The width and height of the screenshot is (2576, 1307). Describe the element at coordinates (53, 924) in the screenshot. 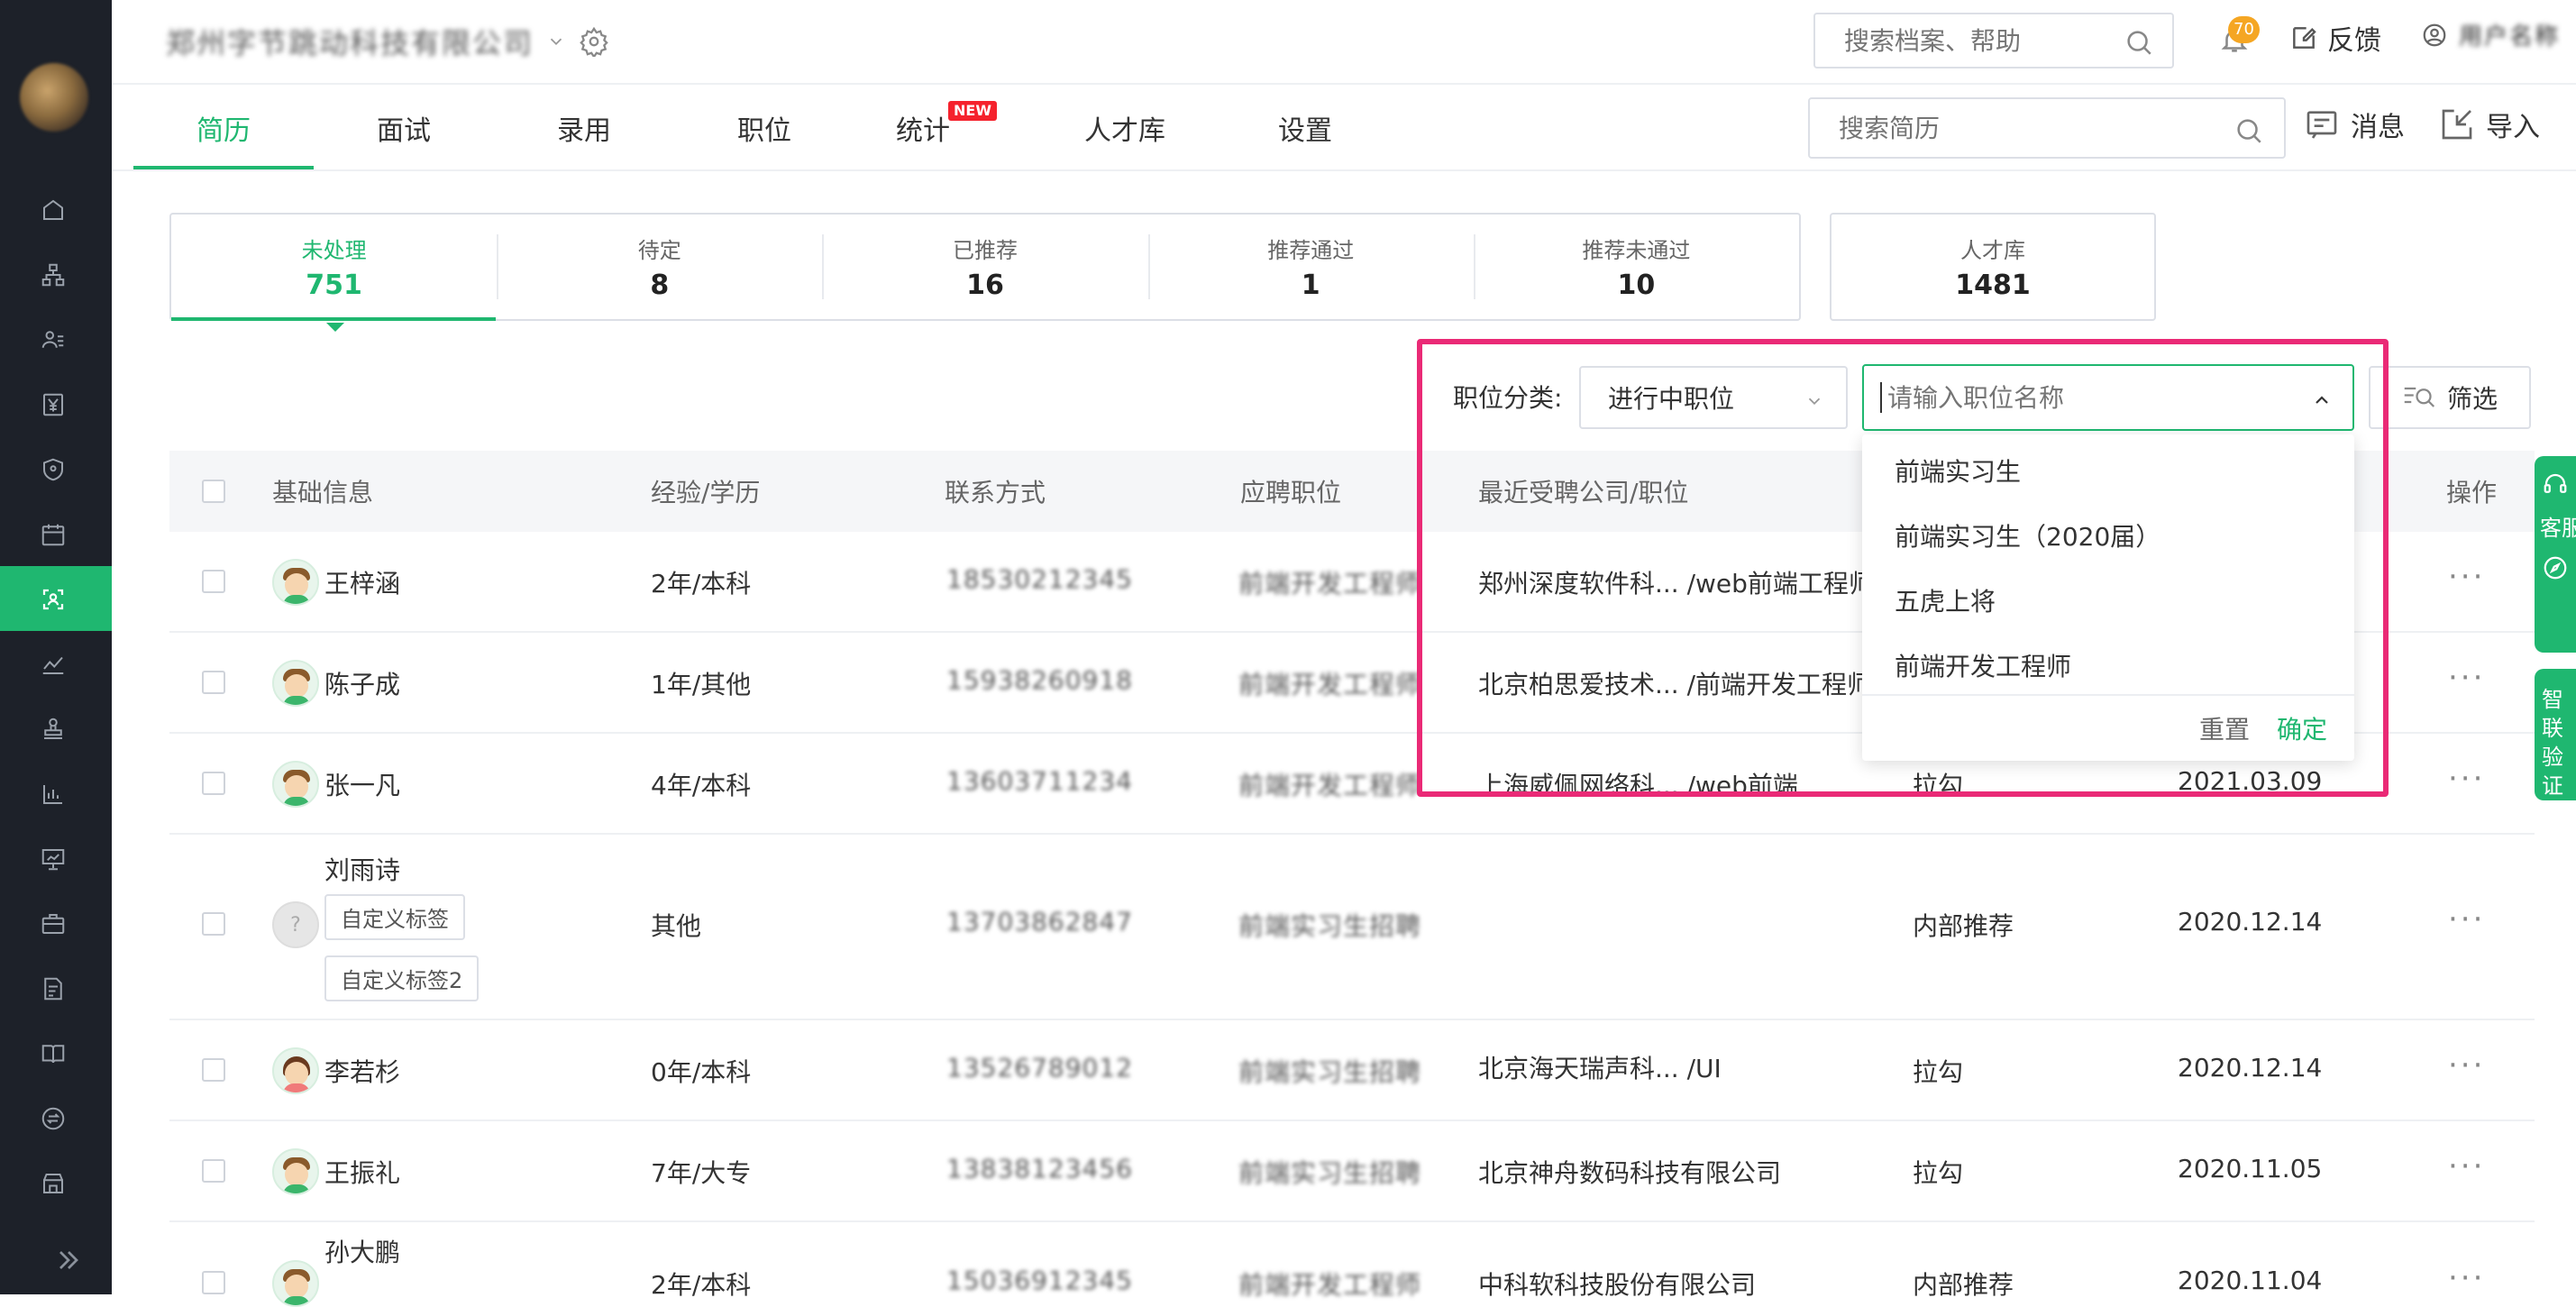

I see `briefcase-icon` at that location.